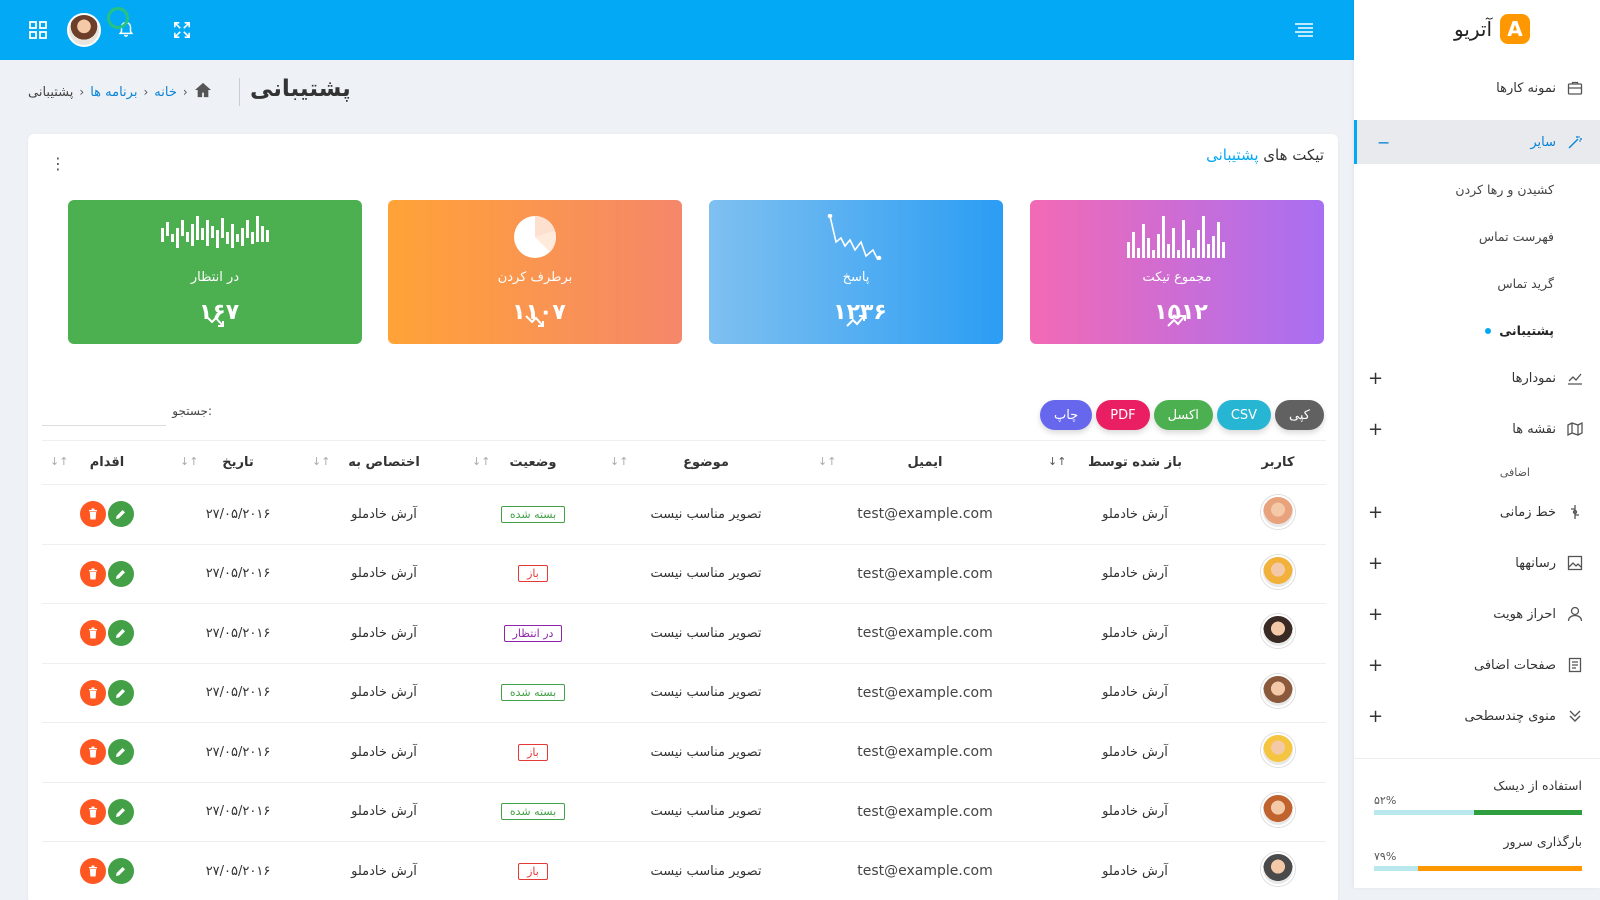  Describe the element at coordinates (1066, 415) in the screenshot. I see `print-button: چاپ` at that location.